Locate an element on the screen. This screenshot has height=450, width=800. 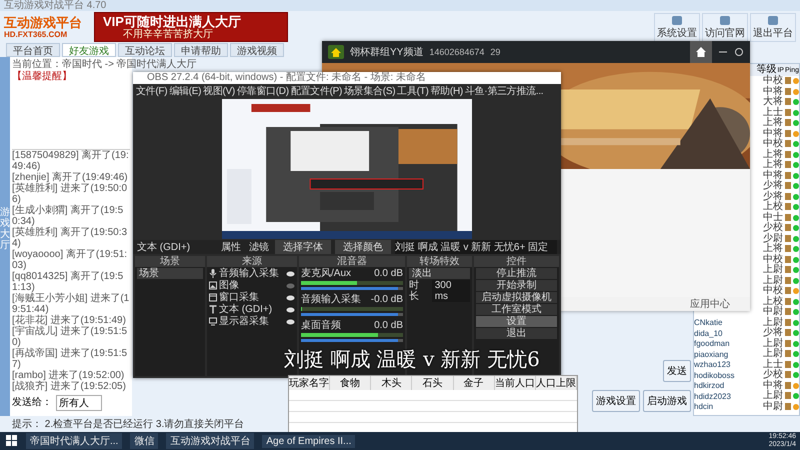
dock-header: 转场特效 is located at coordinates (439, 261).